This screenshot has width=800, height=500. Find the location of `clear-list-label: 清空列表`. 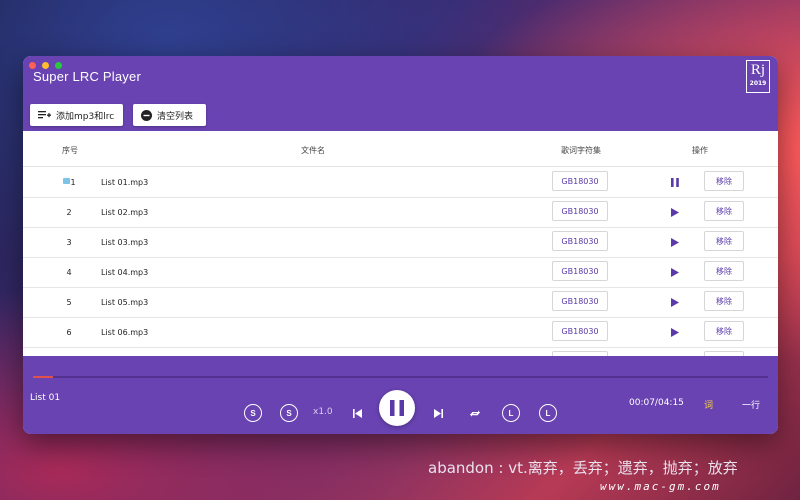

clear-list-label: 清空列表 is located at coordinates (175, 116).